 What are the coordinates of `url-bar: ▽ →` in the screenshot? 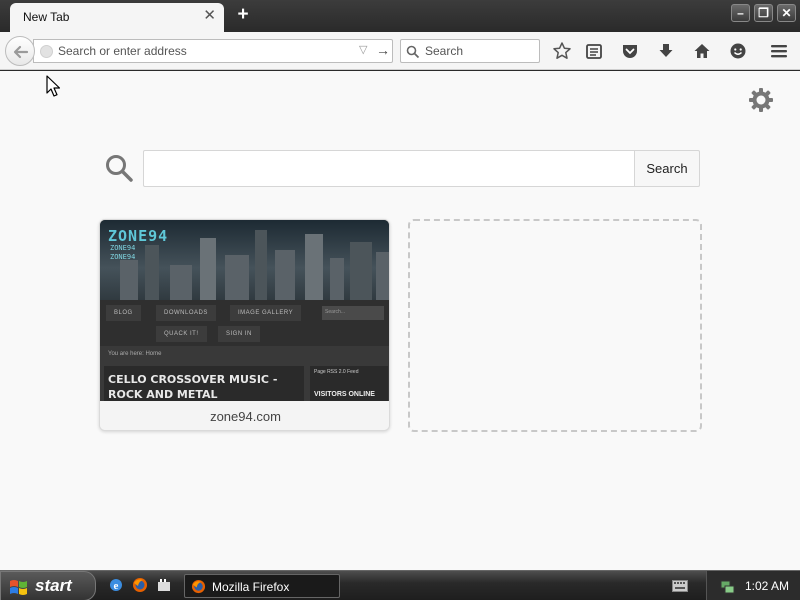 It's located at (213, 51).